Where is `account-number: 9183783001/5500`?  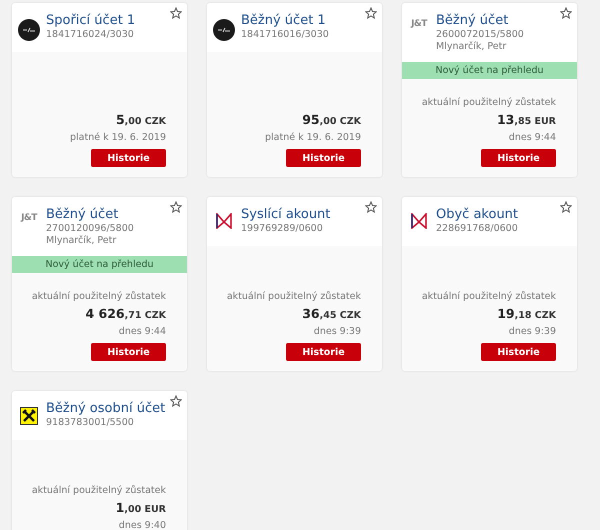
account-number: 9183783001/5500 is located at coordinates (90, 423).